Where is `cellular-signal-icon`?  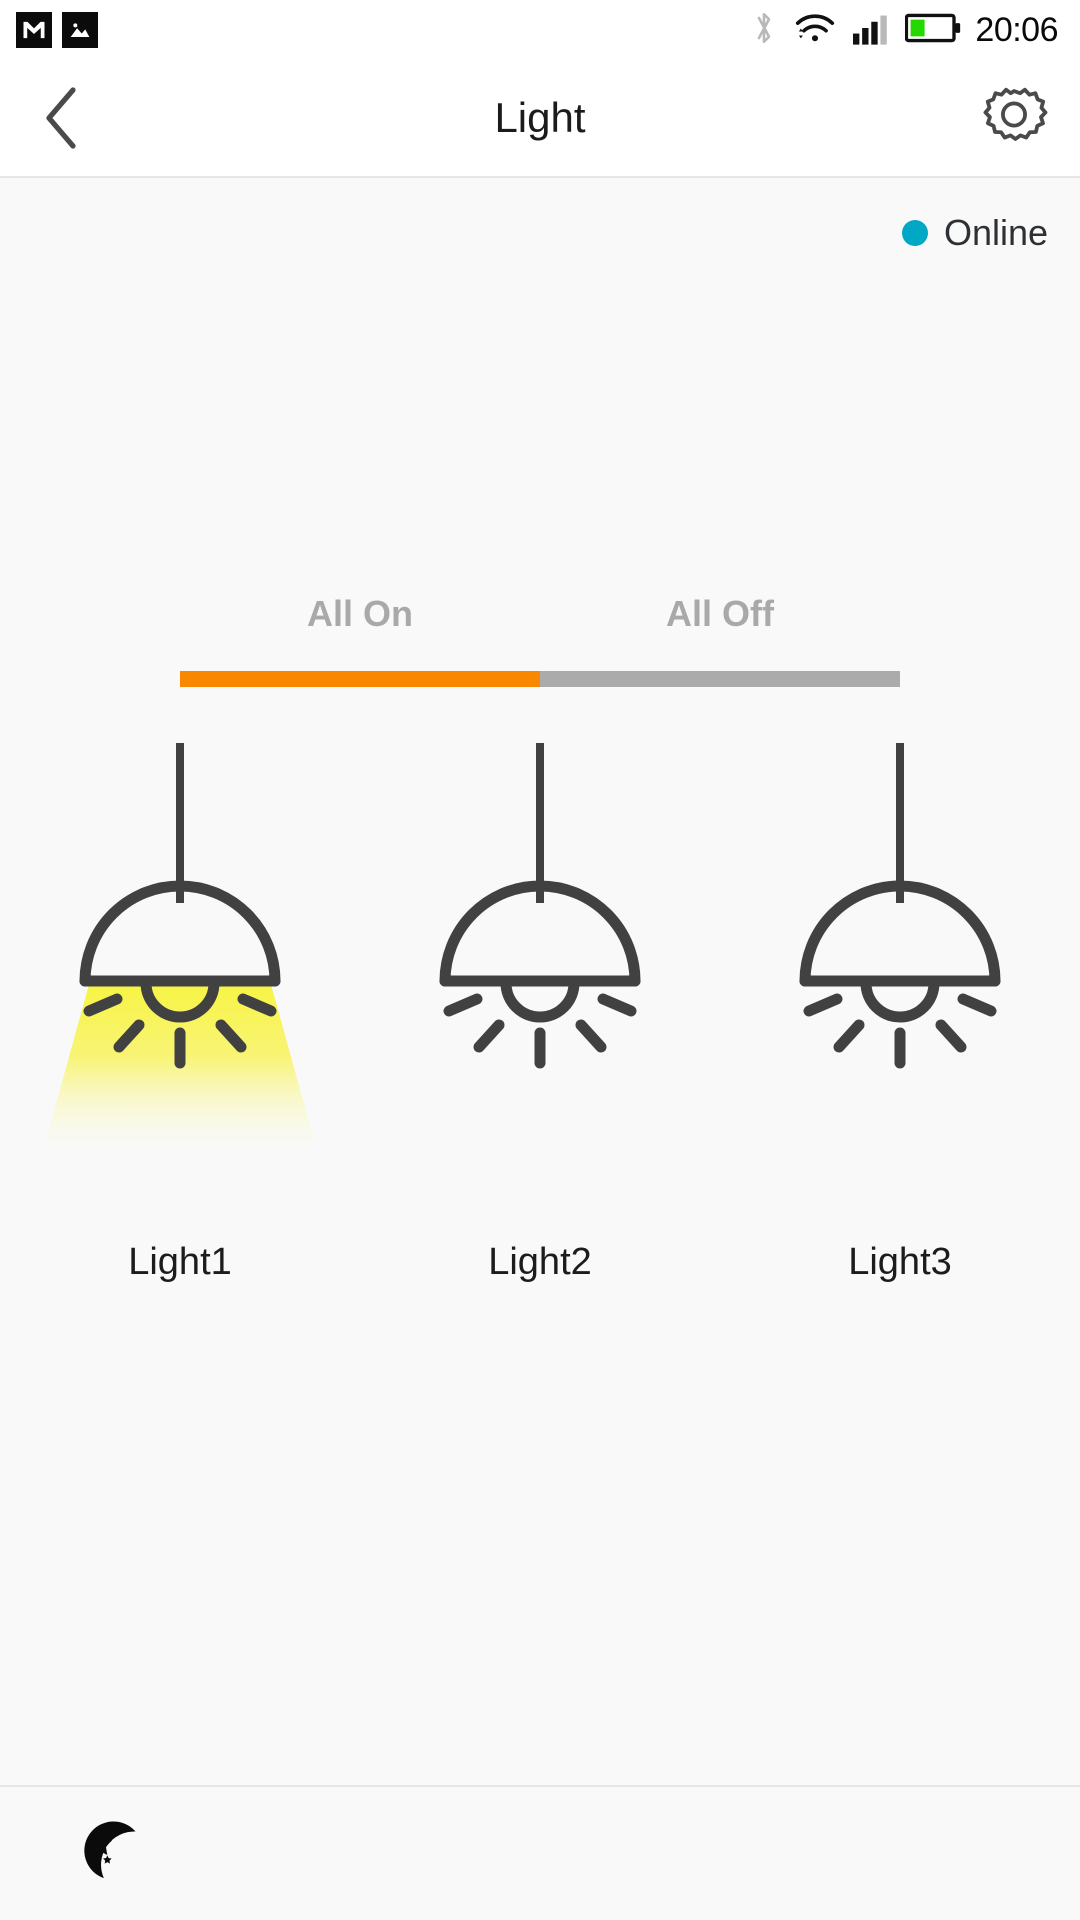
cellular-signal-icon is located at coordinates (871, 30).